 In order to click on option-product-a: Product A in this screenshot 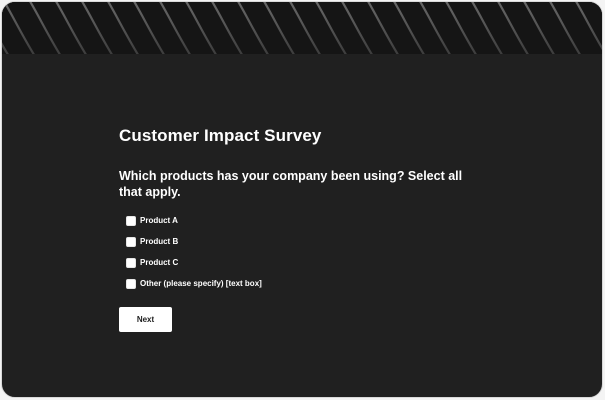, I will do `click(312, 220)`.